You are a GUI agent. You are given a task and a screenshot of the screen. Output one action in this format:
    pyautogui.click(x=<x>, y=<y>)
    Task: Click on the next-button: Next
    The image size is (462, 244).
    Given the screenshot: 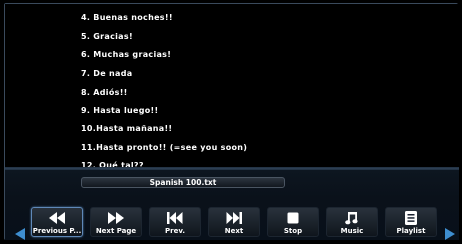 What is the action you would take?
    pyautogui.click(x=234, y=222)
    